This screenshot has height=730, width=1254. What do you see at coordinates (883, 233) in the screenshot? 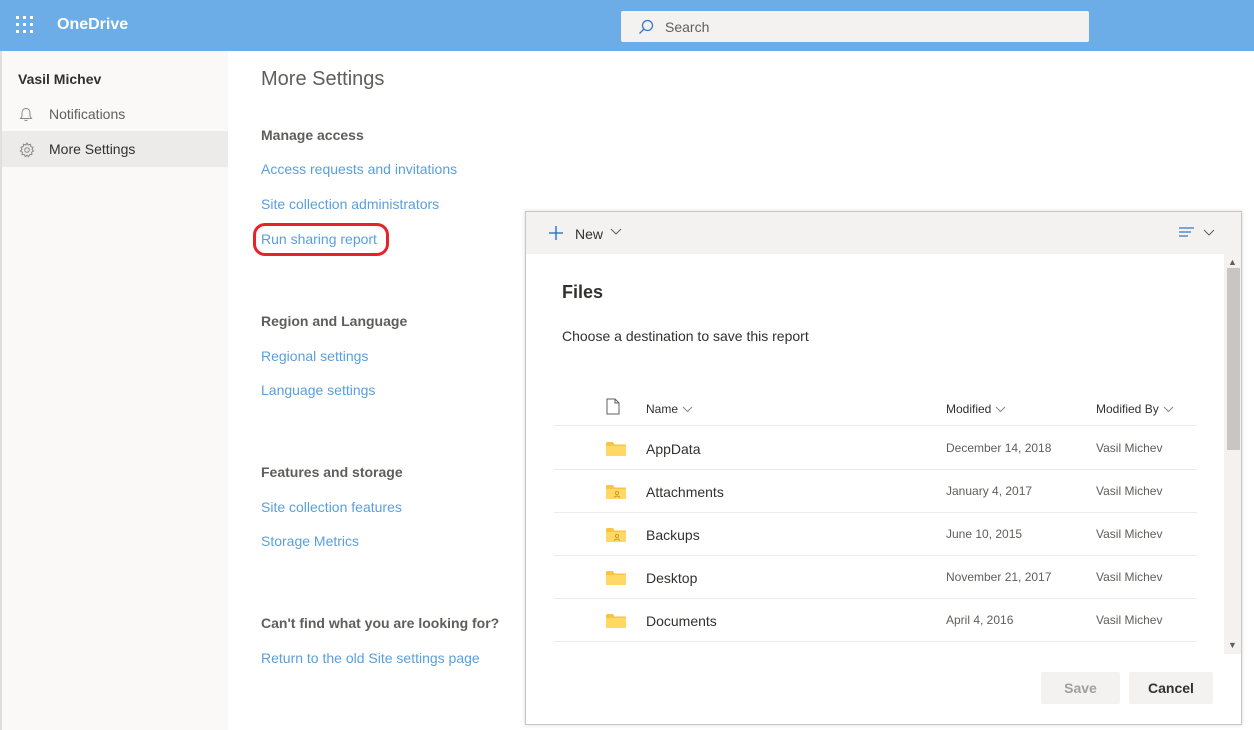
I see `command-bar: New` at bounding box center [883, 233].